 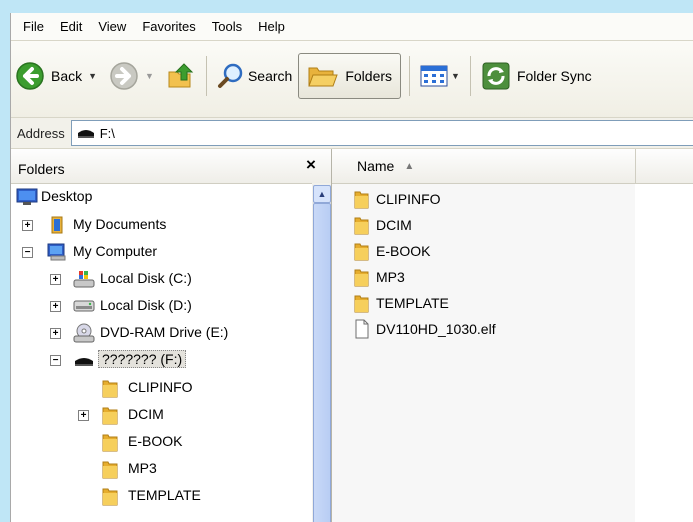 I want to click on tree-item-drive-f: − ??????? (F:), so click(x=161, y=360).